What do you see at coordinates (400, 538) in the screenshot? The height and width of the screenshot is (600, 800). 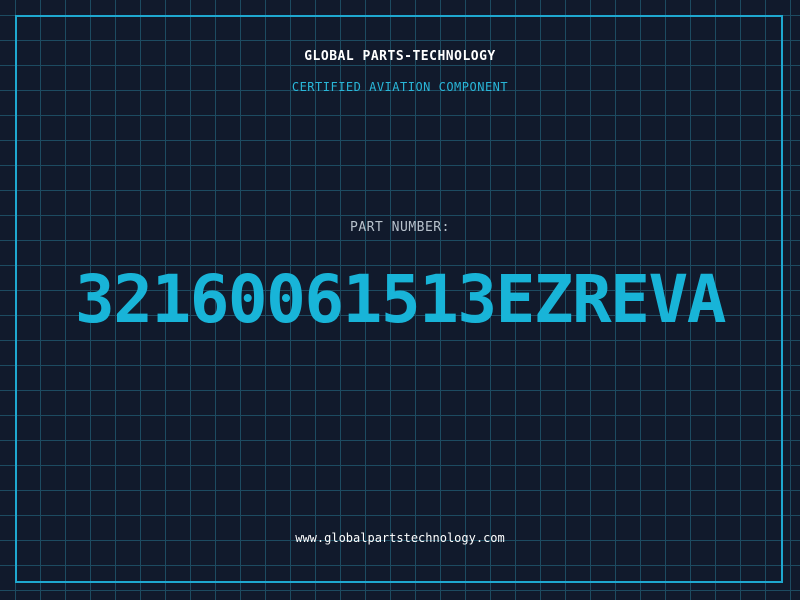 I see `website-url: www.globalpartstechnology.com` at bounding box center [400, 538].